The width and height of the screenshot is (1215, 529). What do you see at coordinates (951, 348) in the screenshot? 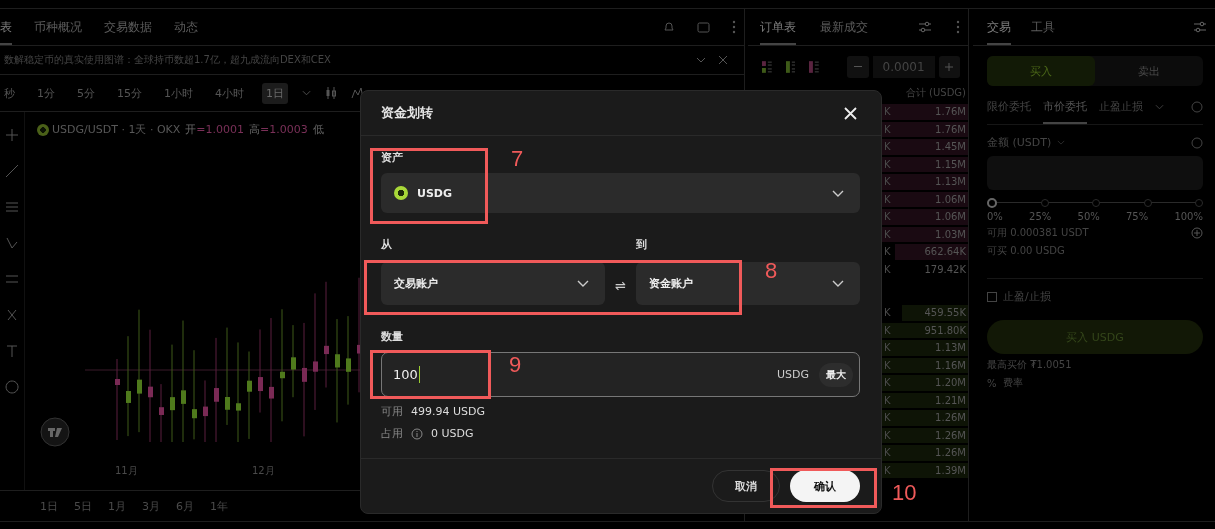
I see `total-cell-text: 1.13M` at bounding box center [951, 348].